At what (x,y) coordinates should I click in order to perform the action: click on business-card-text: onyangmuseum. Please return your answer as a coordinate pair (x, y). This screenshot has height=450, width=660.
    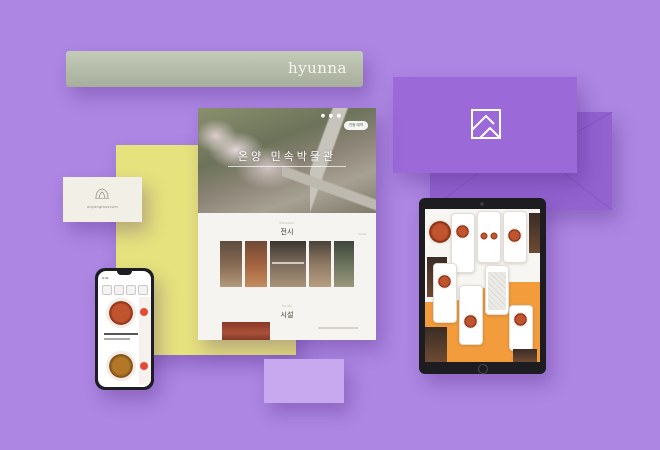
    Looking at the image, I should click on (102, 207).